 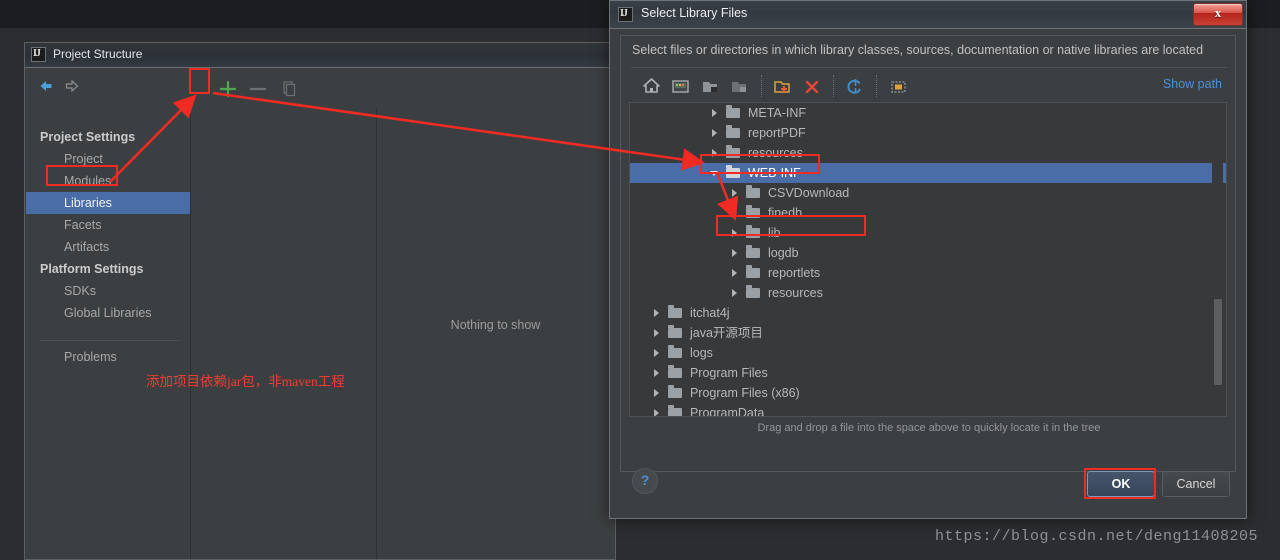 What do you see at coordinates (1121, 484) in the screenshot?
I see `ok-button: OK` at bounding box center [1121, 484].